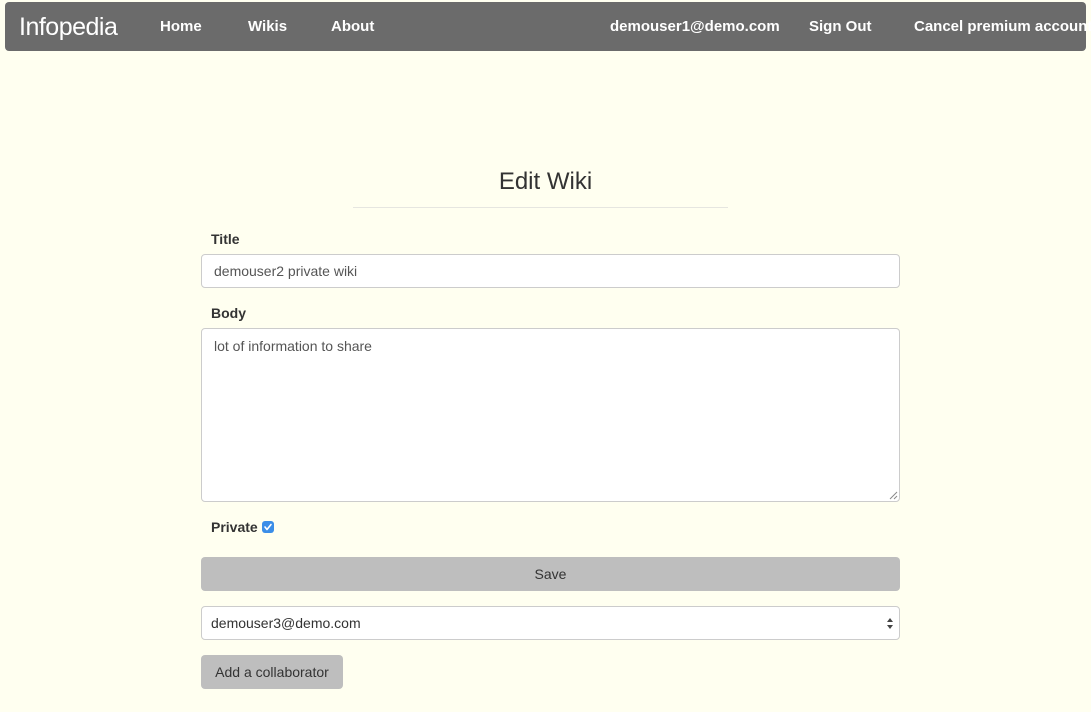 The image size is (1091, 712). What do you see at coordinates (550, 574) in the screenshot?
I see `save-button: Save` at bounding box center [550, 574].